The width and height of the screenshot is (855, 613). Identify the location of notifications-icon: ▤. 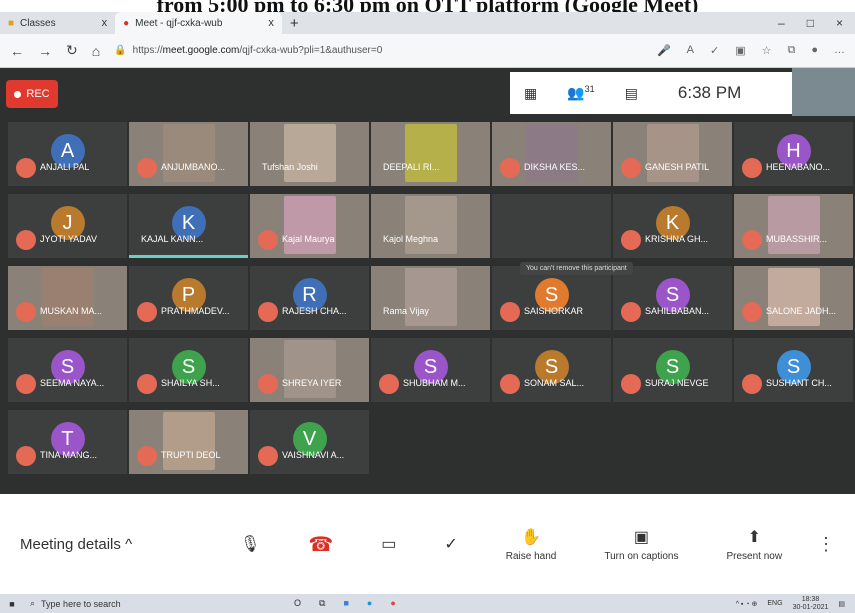
(841, 604).